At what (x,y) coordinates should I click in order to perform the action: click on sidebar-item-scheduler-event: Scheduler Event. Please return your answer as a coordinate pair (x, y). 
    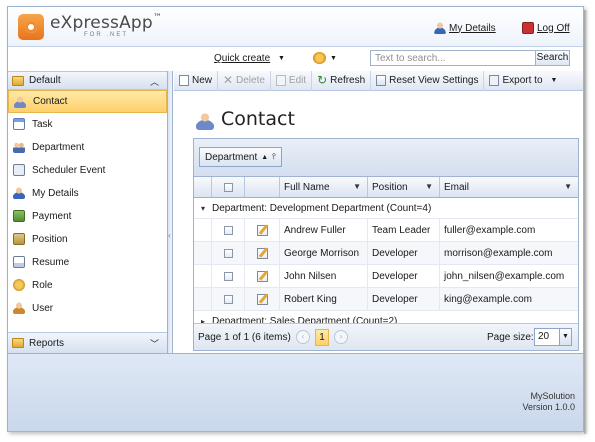
    Looking at the image, I should click on (87, 170).